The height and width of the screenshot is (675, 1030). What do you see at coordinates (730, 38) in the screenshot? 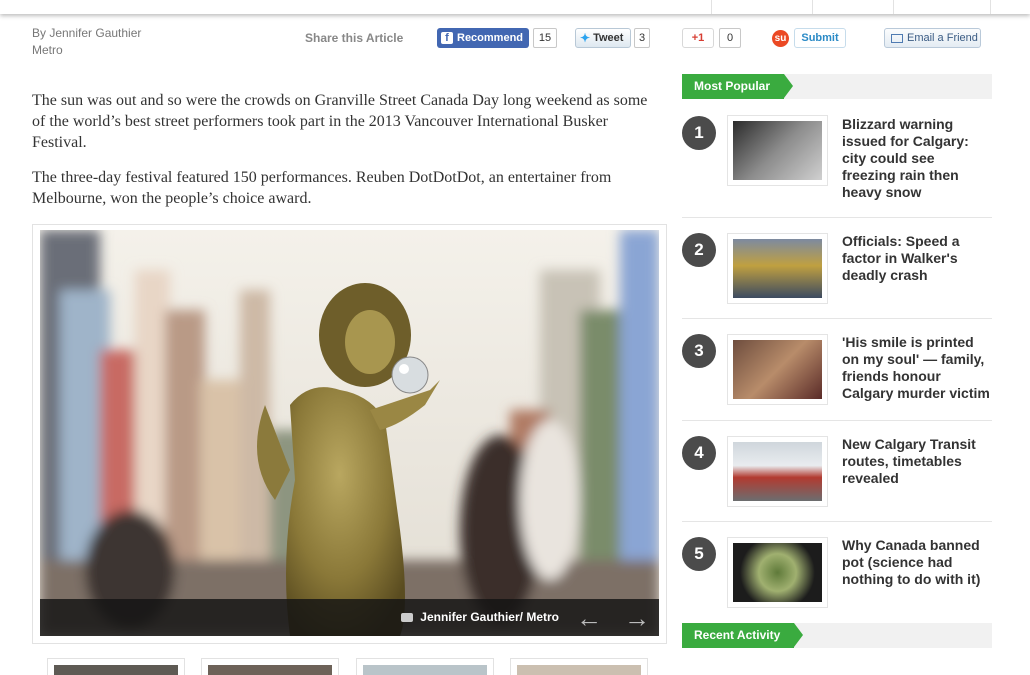
I see `gplus-count: 0` at bounding box center [730, 38].